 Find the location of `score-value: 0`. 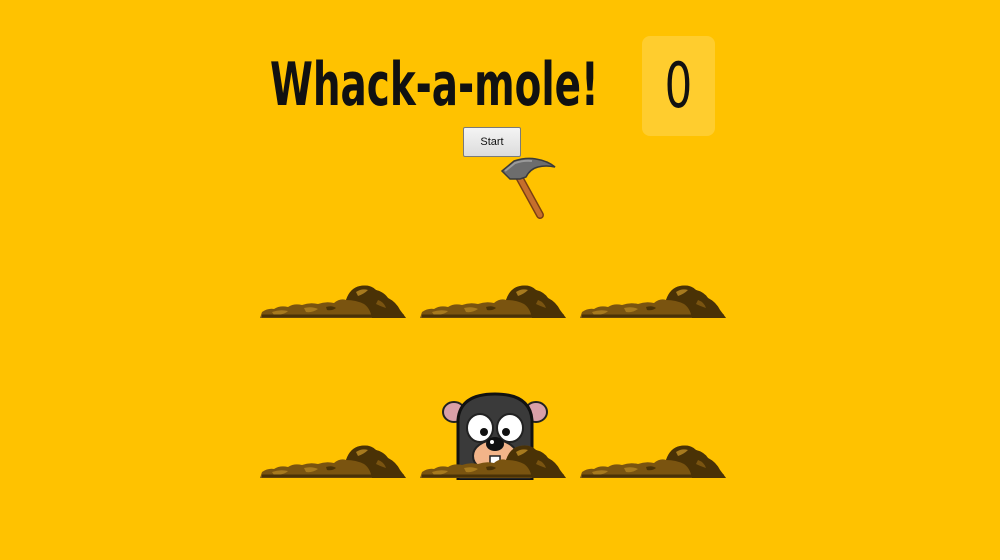

score-value: 0 is located at coordinates (678, 85).